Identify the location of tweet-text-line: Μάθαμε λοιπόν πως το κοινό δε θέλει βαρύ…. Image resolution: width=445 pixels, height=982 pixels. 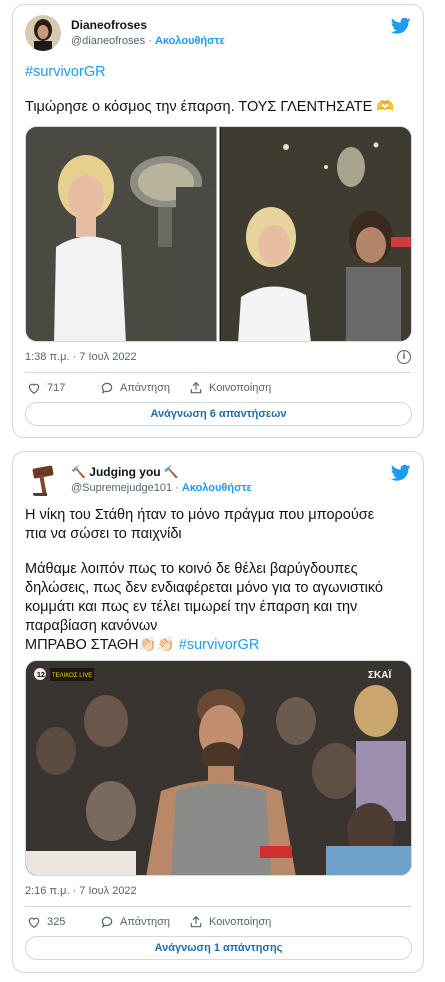
(191, 569).